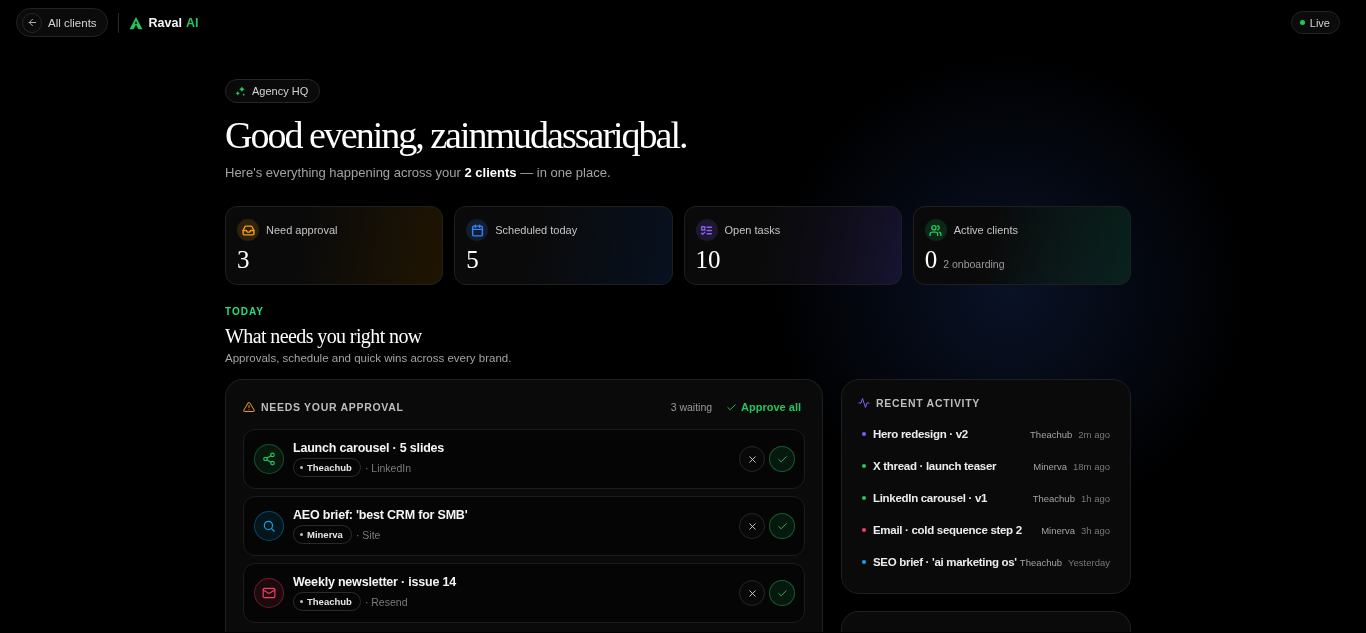  What do you see at coordinates (418, 172) in the screenshot?
I see `summary-text: Here's everything happening across your 2 clients — in one place.` at bounding box center [418, 172].